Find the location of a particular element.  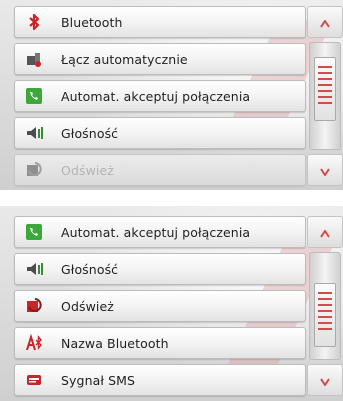

sms-signal-icon is located at coordinates (34, 380).